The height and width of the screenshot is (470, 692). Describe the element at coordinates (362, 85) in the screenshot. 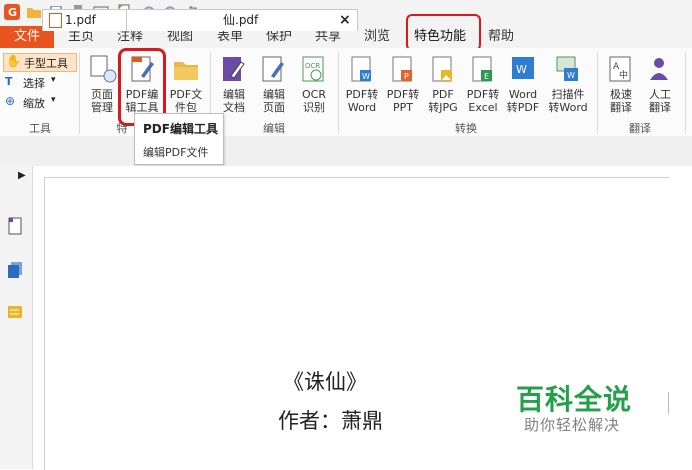

I see `pdf-to-word-button: W PDF转 Word` at that location.